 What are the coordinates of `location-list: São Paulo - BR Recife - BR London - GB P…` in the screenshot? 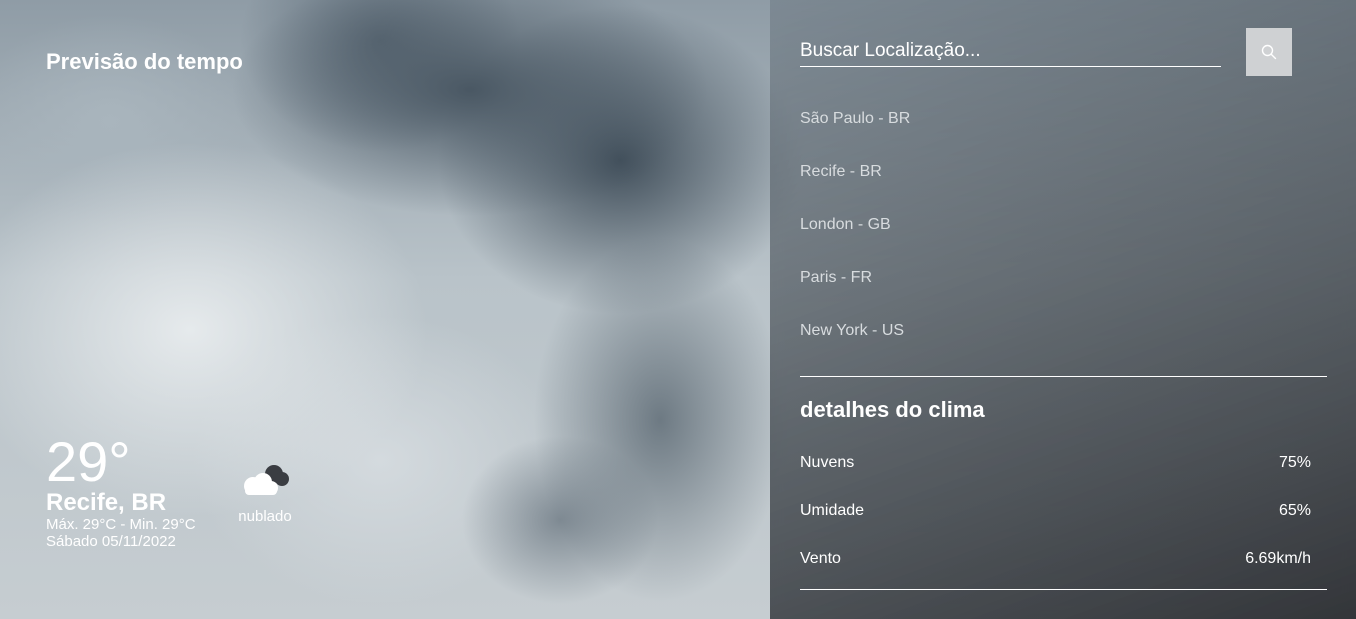 It's located at (855, 240).